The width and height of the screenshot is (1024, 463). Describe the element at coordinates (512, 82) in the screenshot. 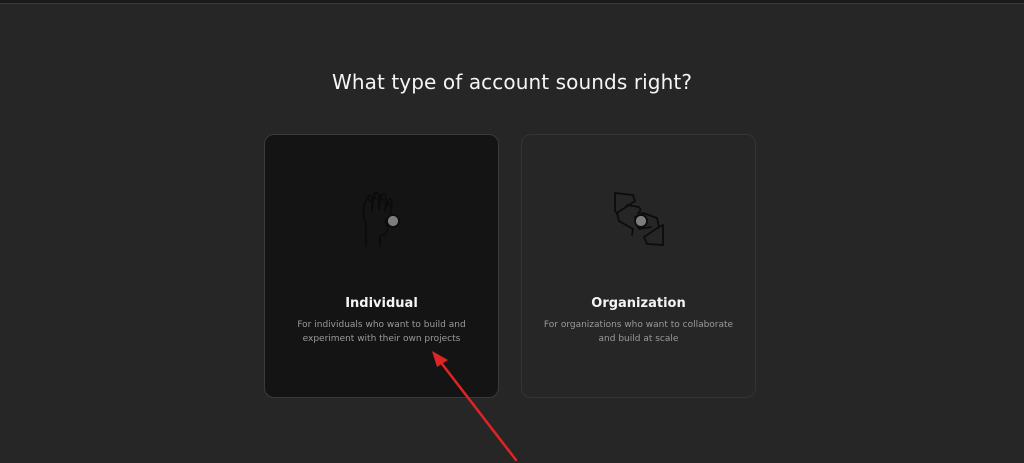

I see `page-title: What type of account sounds right?` at that location.